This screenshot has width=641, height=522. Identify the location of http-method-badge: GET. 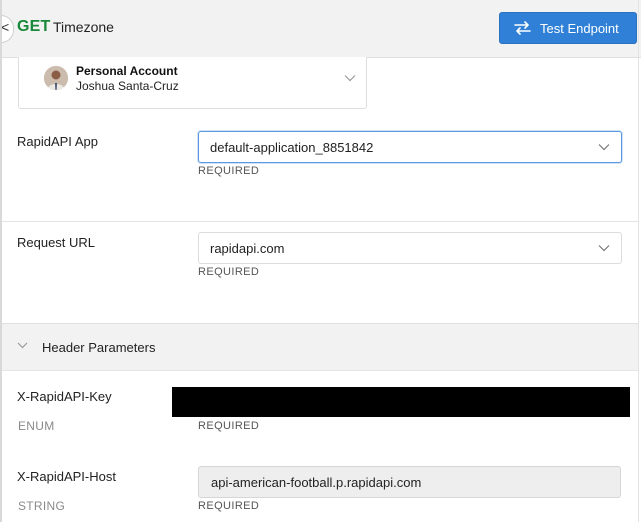
(34, 26).